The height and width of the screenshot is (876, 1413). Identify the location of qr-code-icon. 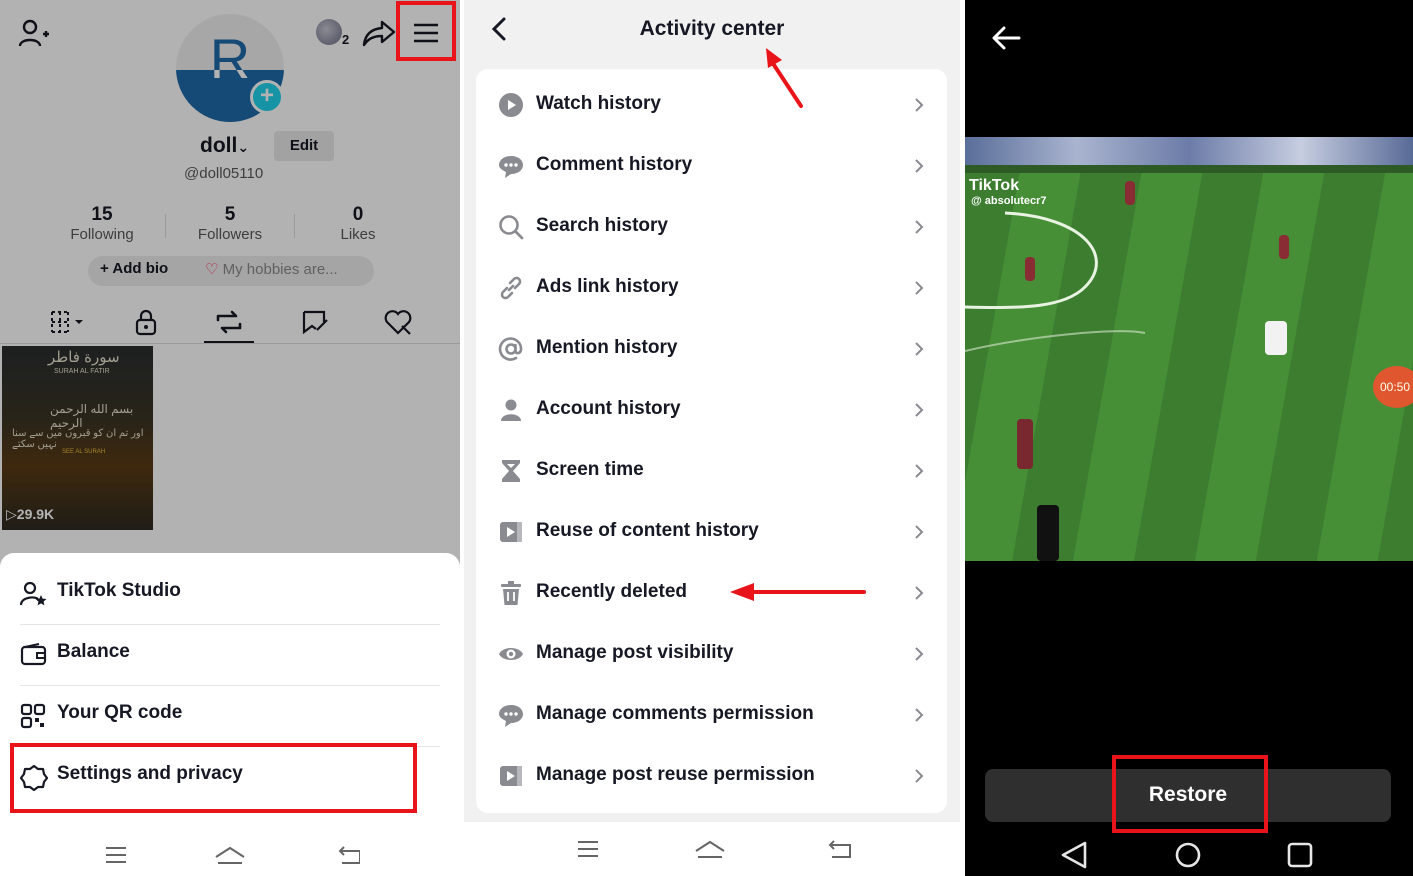
(33, 716).